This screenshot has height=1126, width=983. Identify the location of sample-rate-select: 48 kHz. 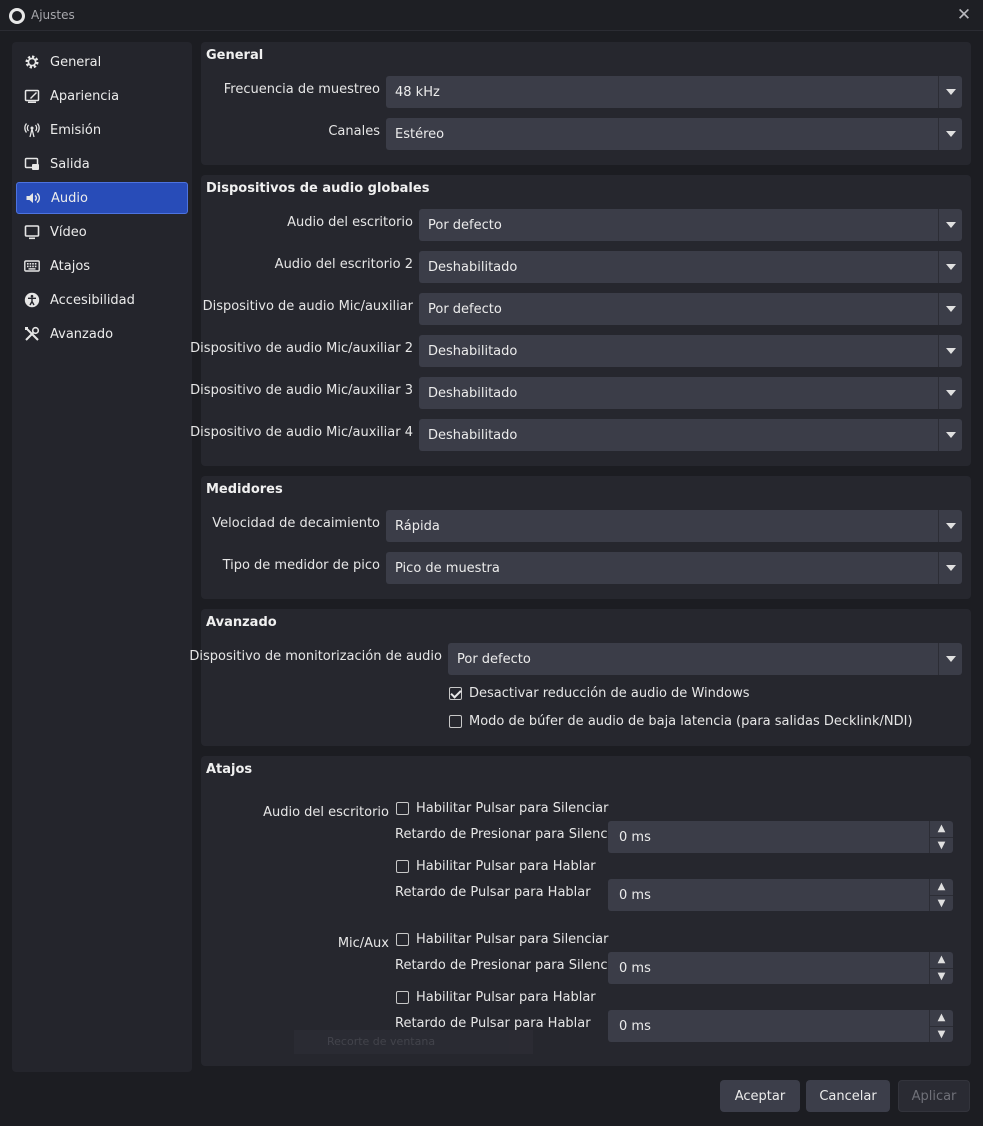
(674, 92).